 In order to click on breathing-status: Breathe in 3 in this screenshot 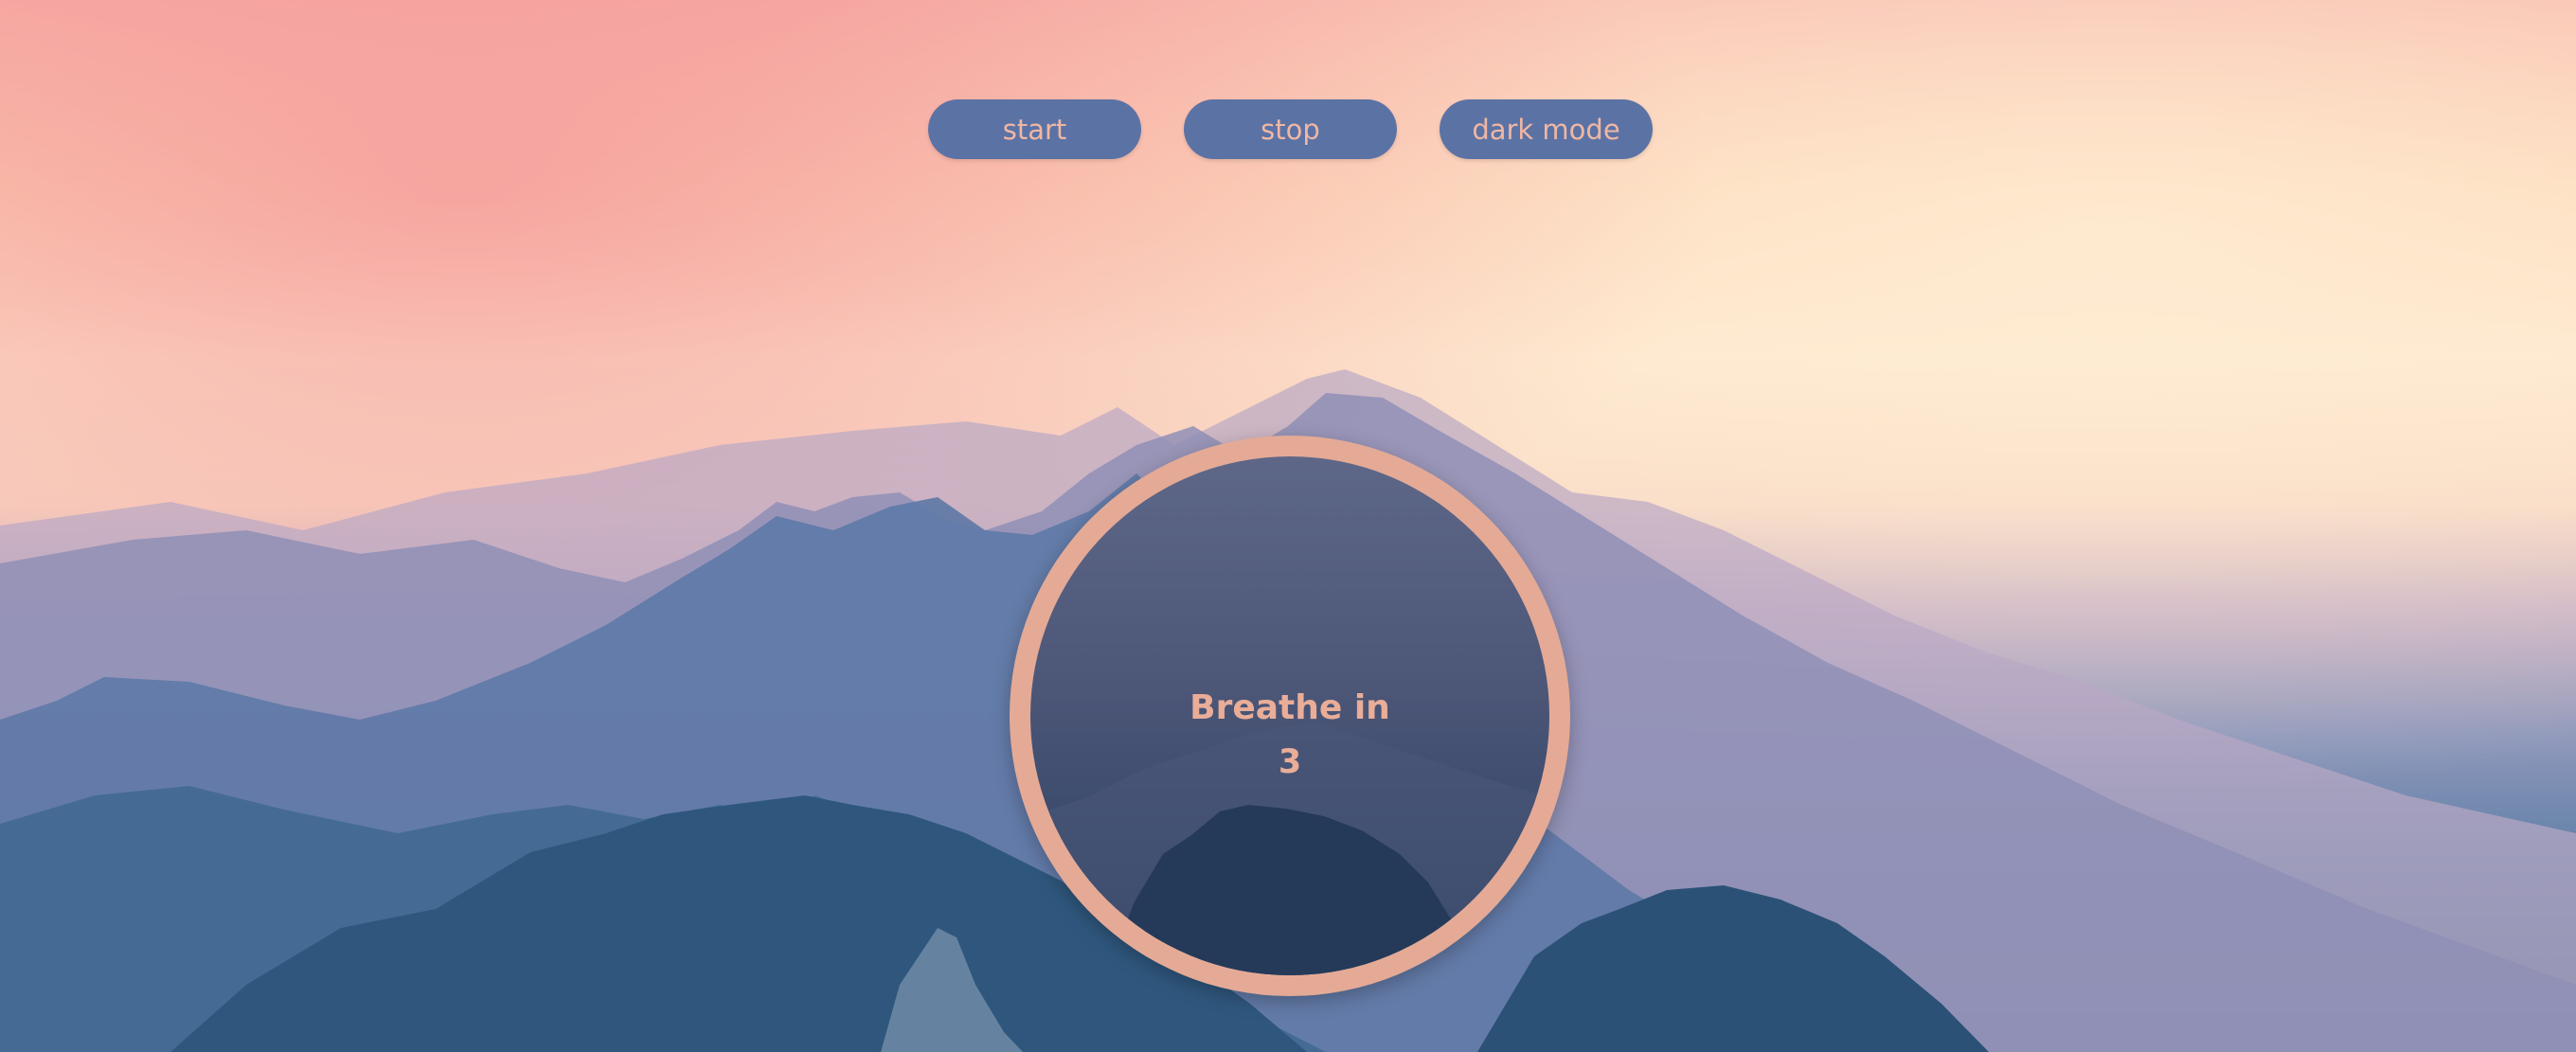, I will do `click(1289, 736)`.